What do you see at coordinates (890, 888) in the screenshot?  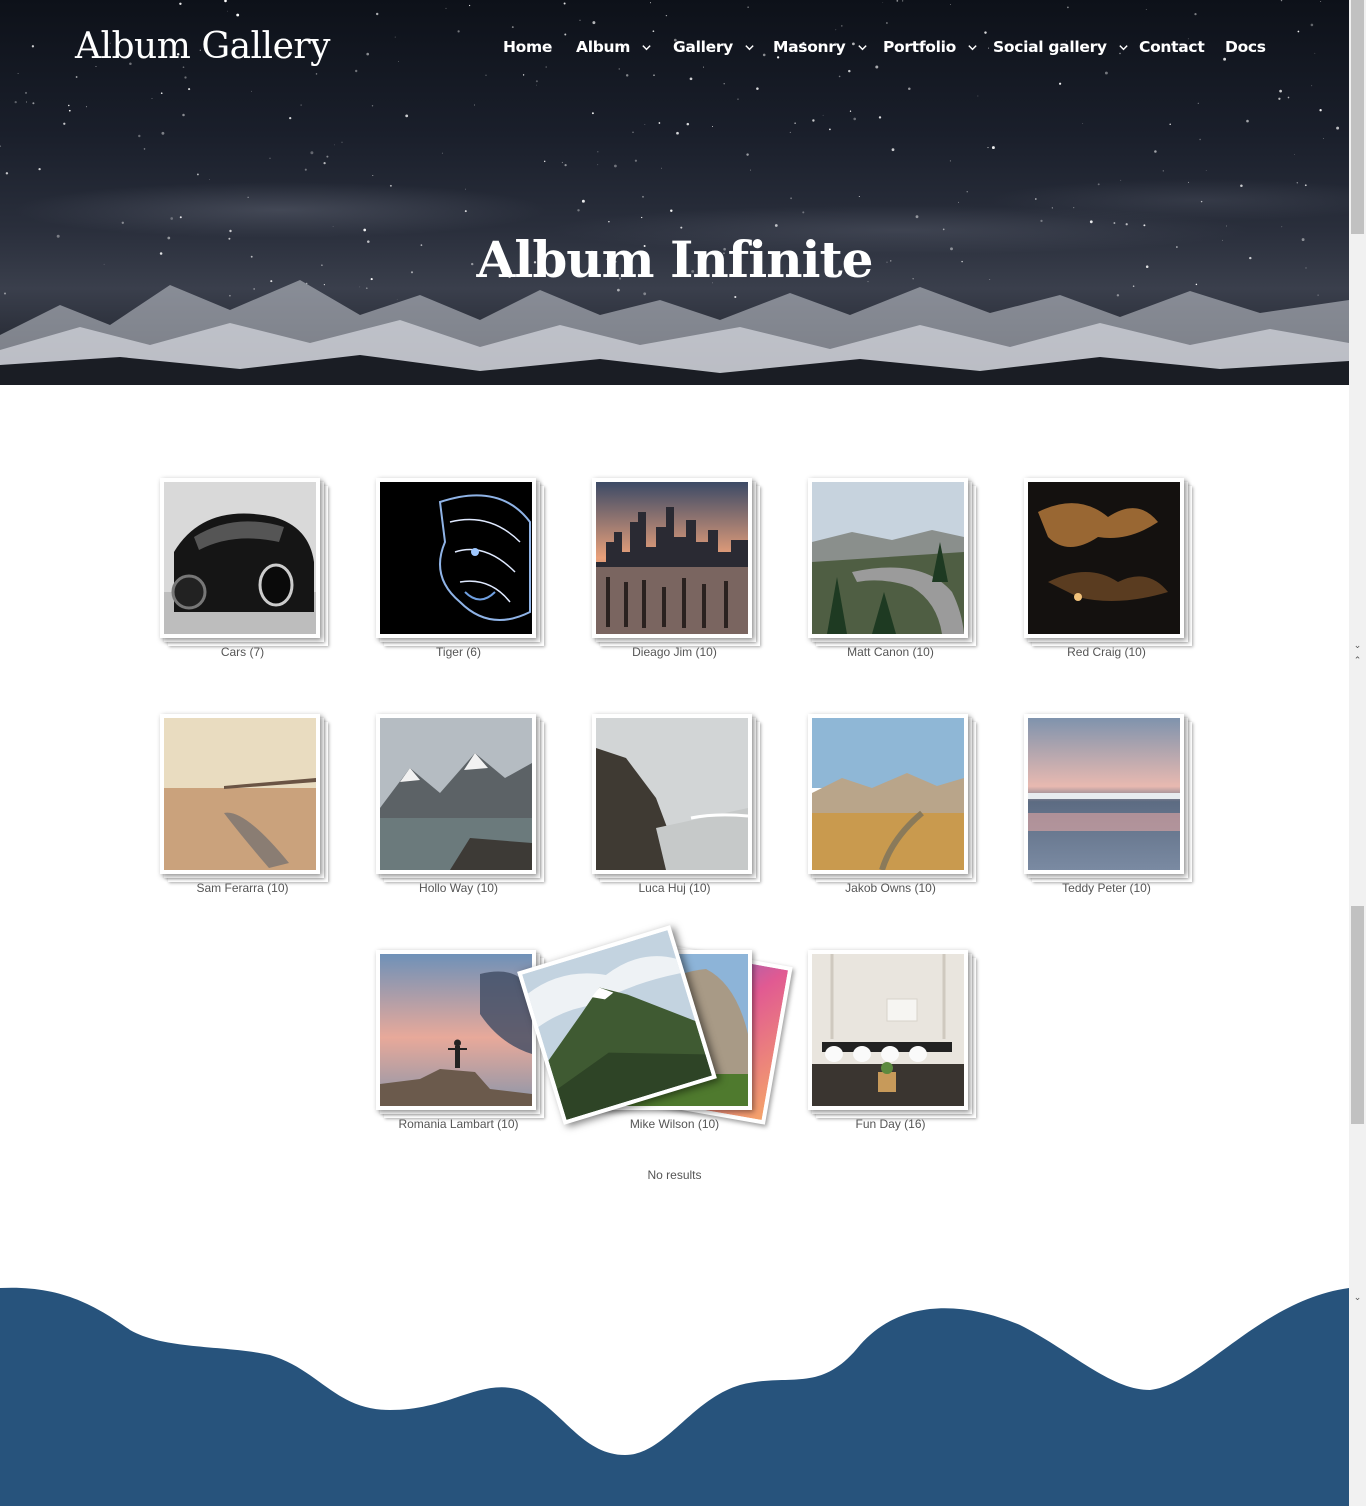 I see `album-caption: Jakob Owns (10)` at bounding box center [890, 888].